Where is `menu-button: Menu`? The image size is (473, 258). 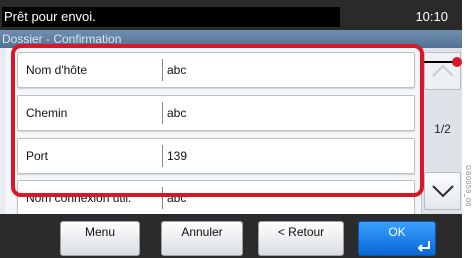 menu-button: Menu is located at coordinates (100, 238).